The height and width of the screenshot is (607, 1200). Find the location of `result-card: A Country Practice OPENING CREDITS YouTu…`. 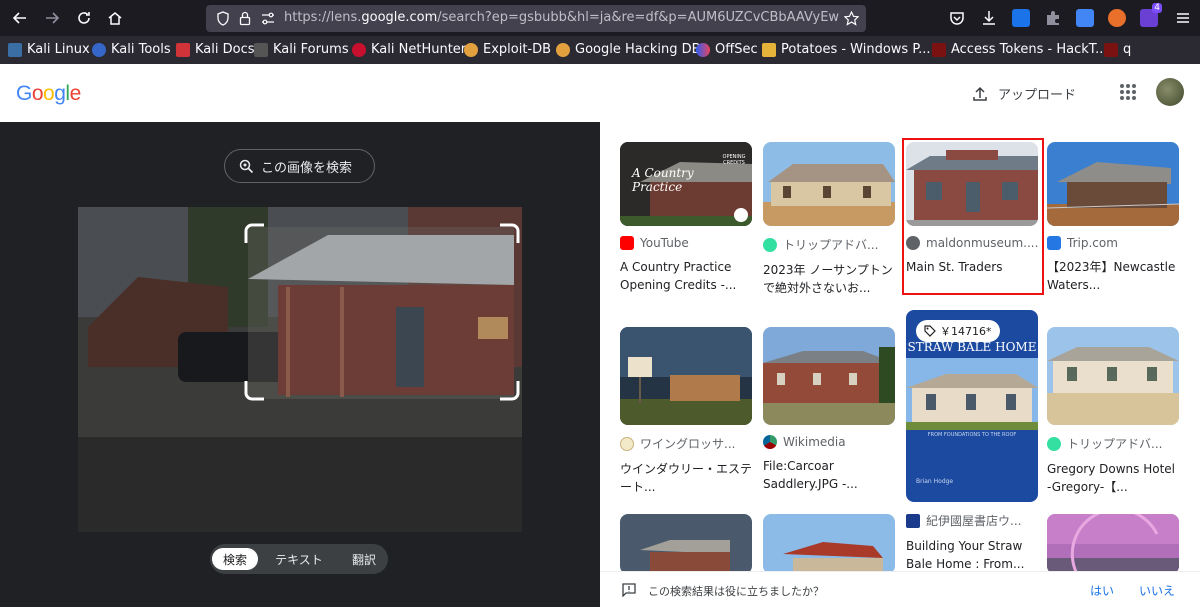

result-card: A Country Practice OPENING CREDITS YouTu… is located at coordinates (686, 218).